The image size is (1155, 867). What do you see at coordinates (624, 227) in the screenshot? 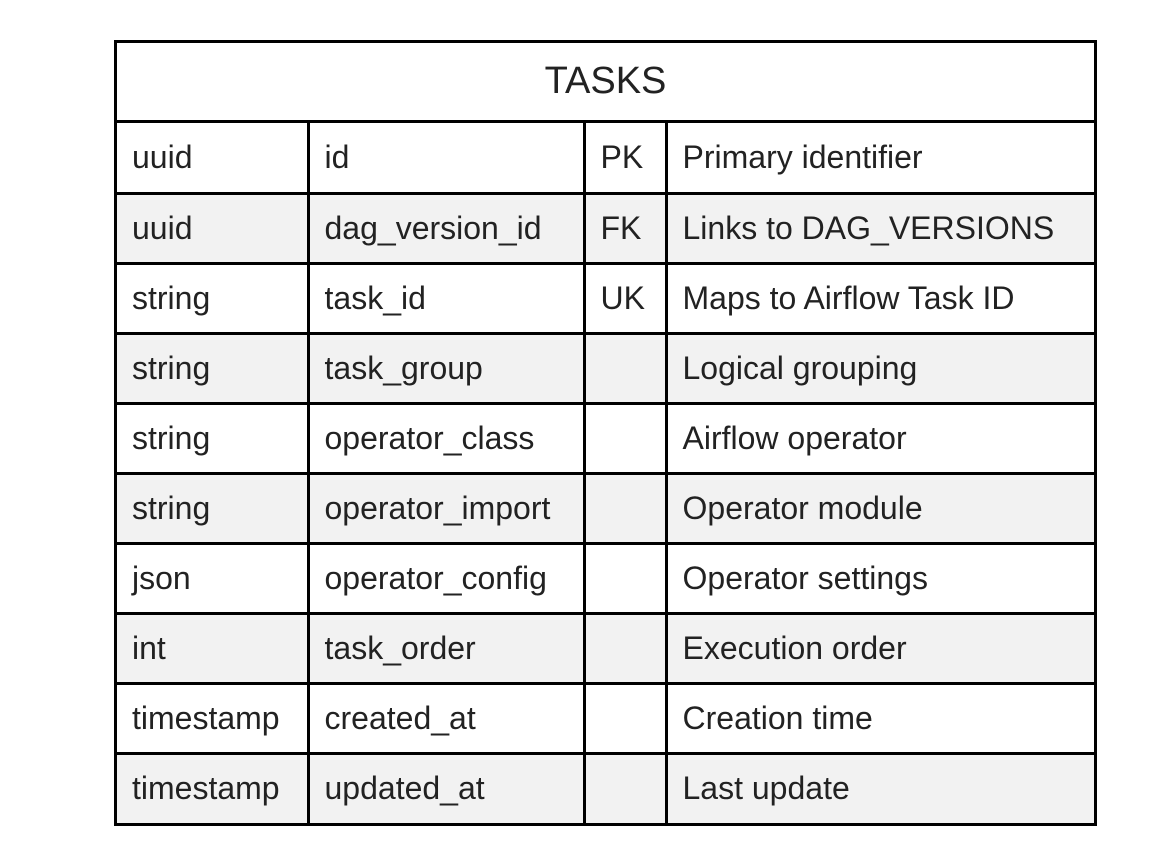
I see `attribute-key: FK` at bounding box center [624, 227].